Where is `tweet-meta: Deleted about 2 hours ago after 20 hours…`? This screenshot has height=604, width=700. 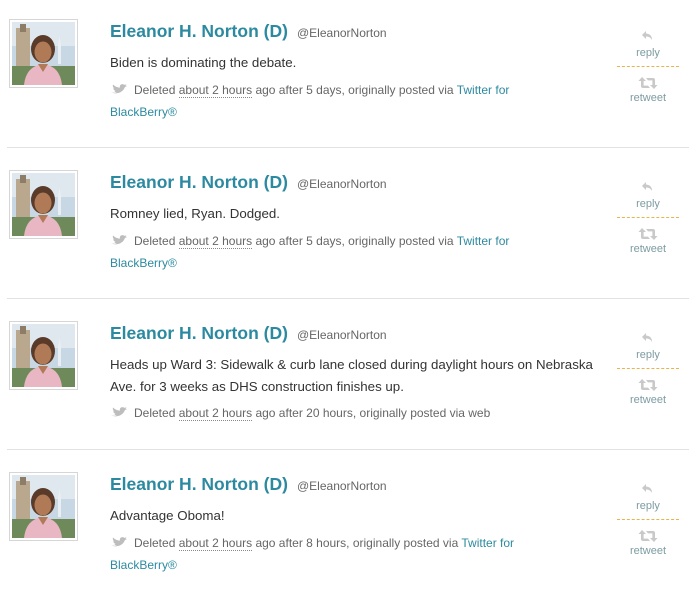
tweet-meta: Deleted about 2 hours ago after 20 hours… is located at coordinates (340, 413).